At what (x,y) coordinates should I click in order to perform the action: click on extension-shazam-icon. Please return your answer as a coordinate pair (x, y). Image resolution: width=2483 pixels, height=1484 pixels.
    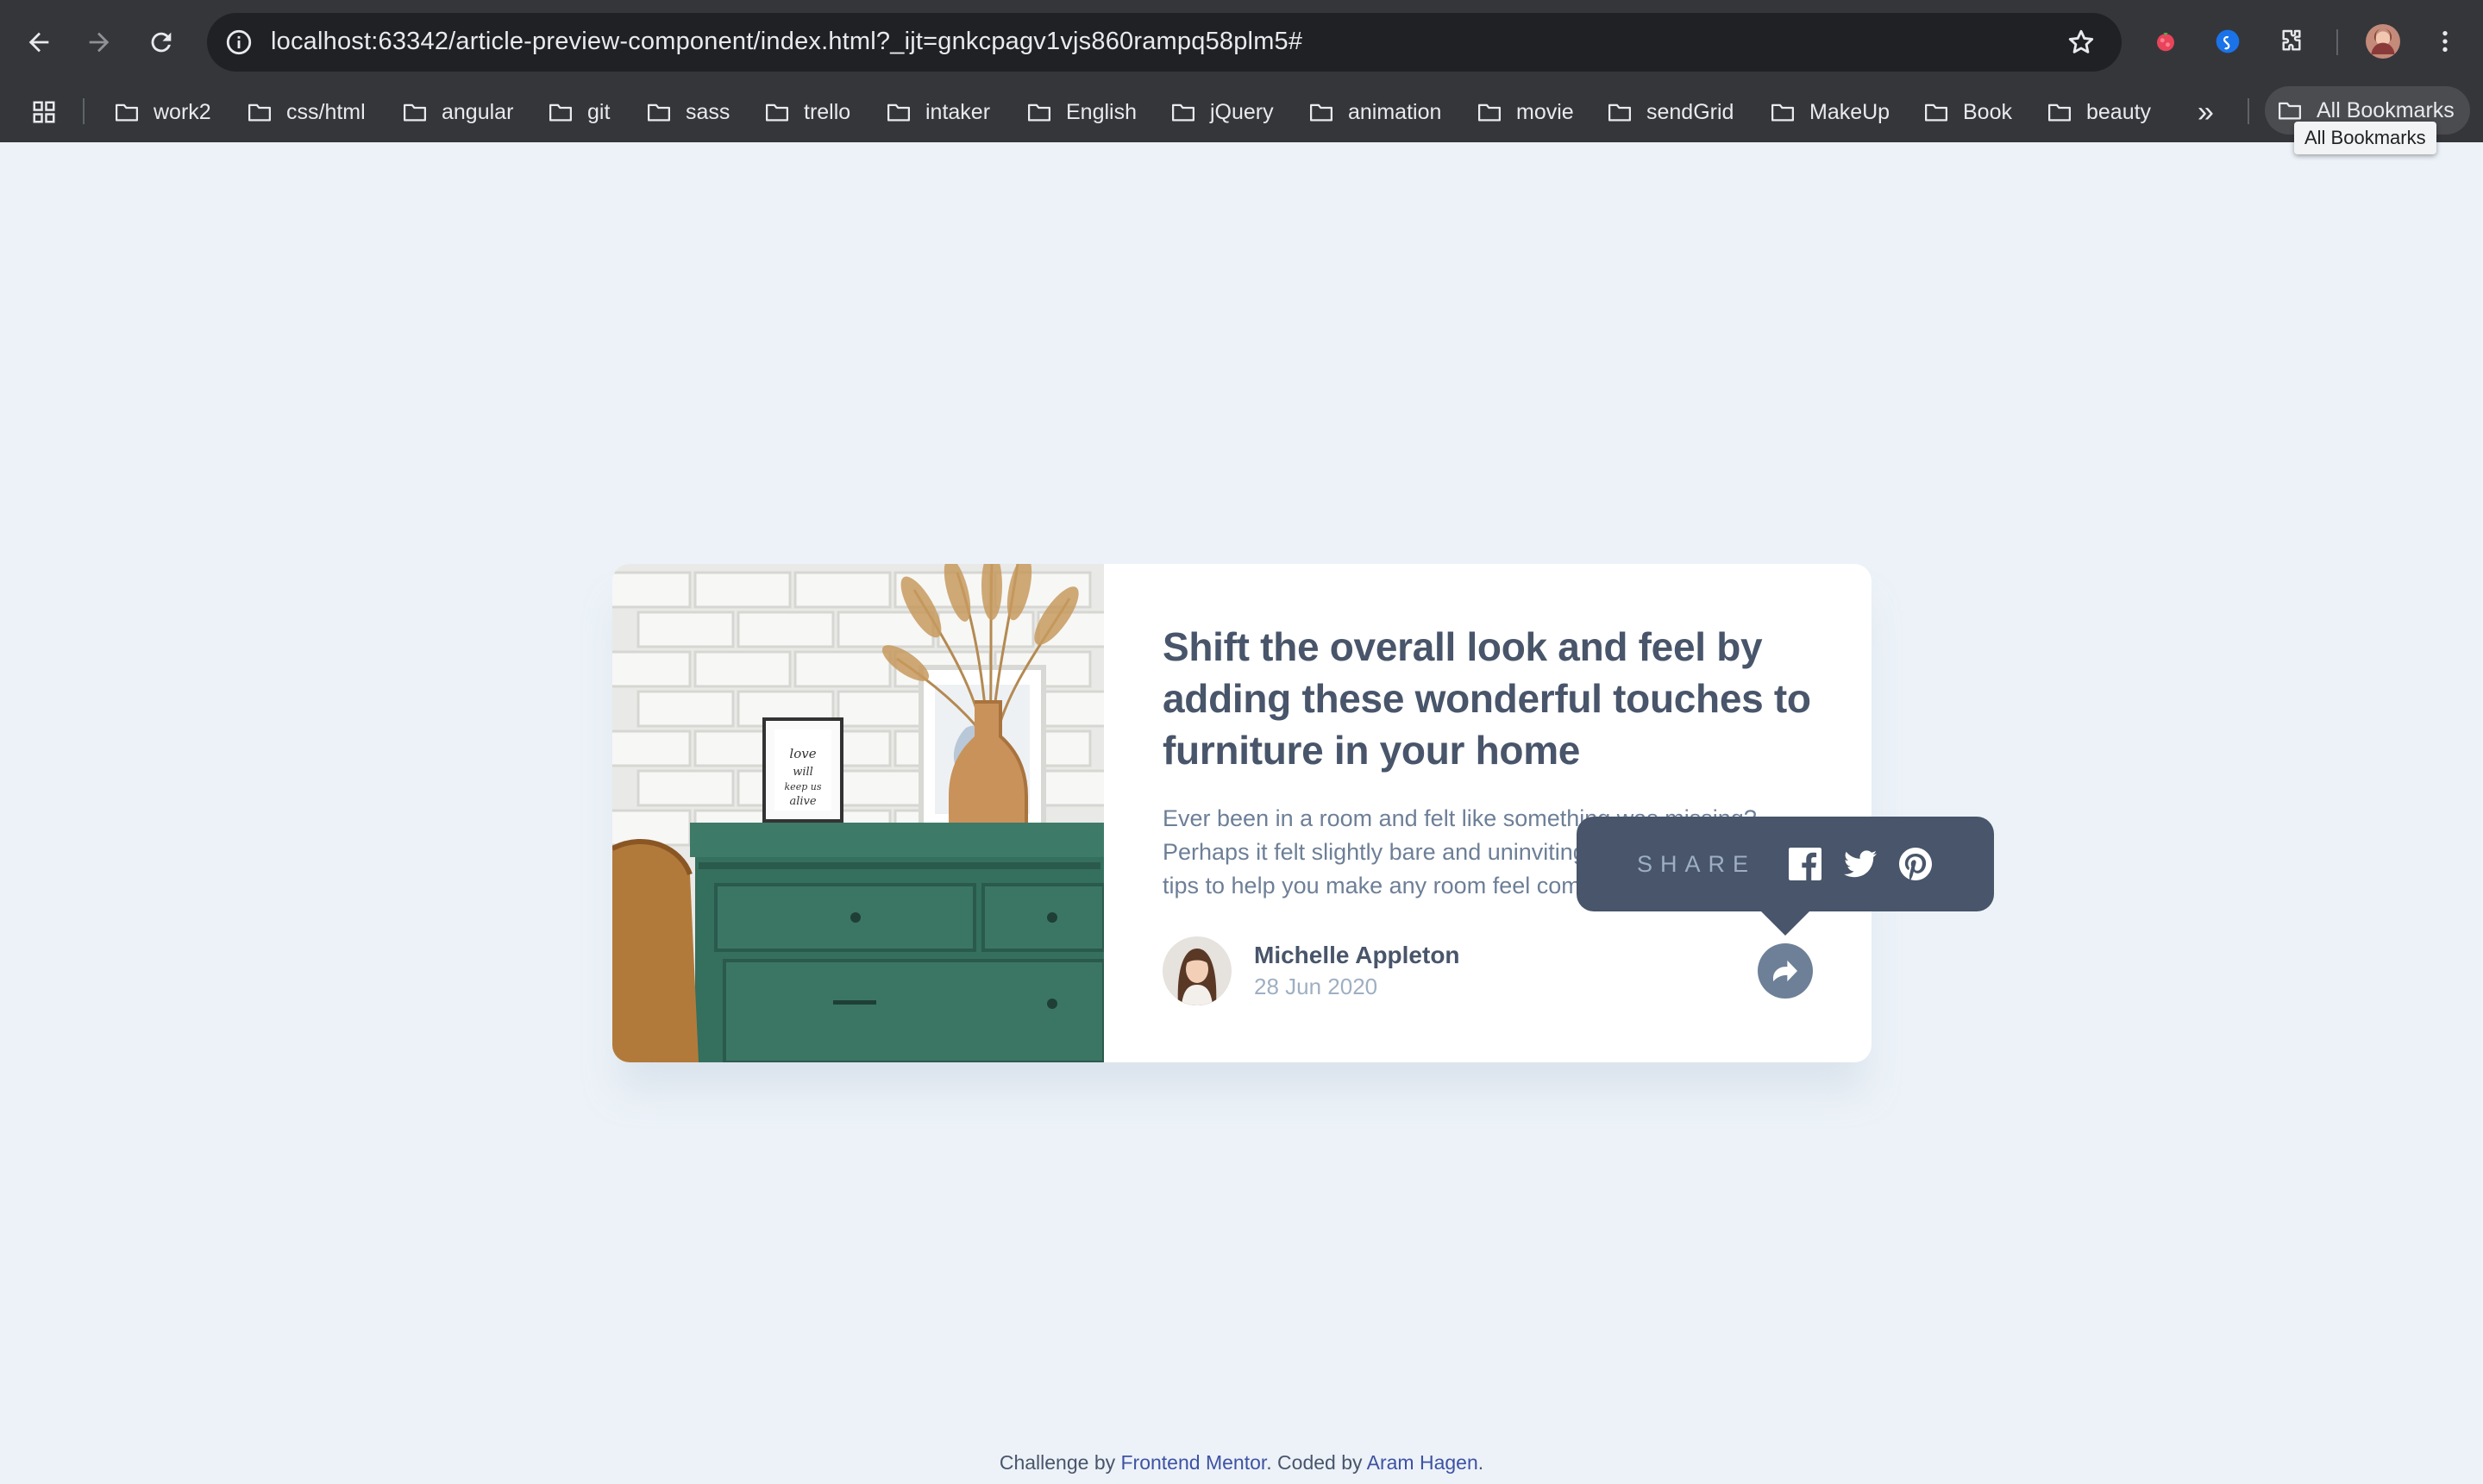
    Looking at the image, I should click on (2228, 41).